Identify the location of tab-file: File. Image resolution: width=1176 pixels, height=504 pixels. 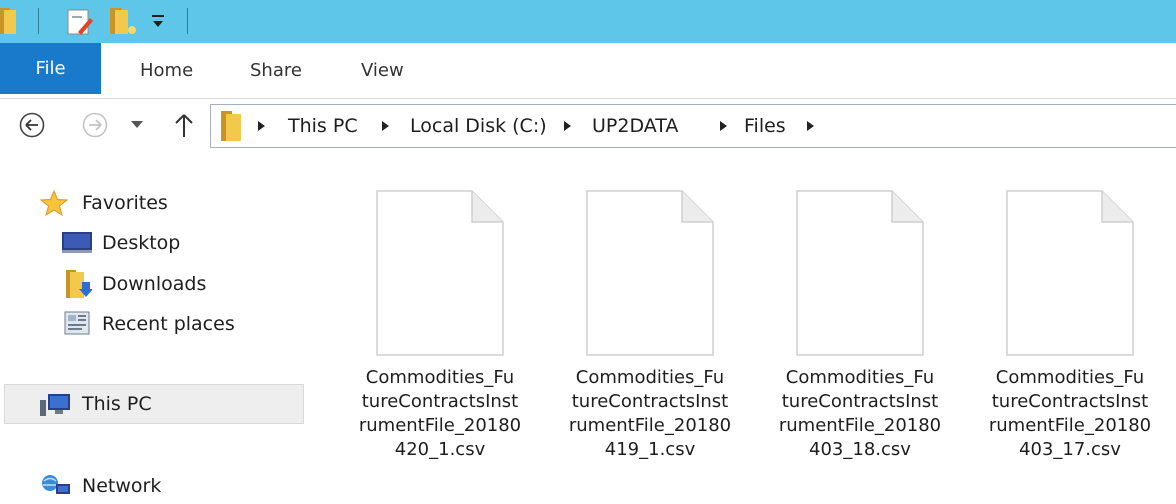
(50, 68).